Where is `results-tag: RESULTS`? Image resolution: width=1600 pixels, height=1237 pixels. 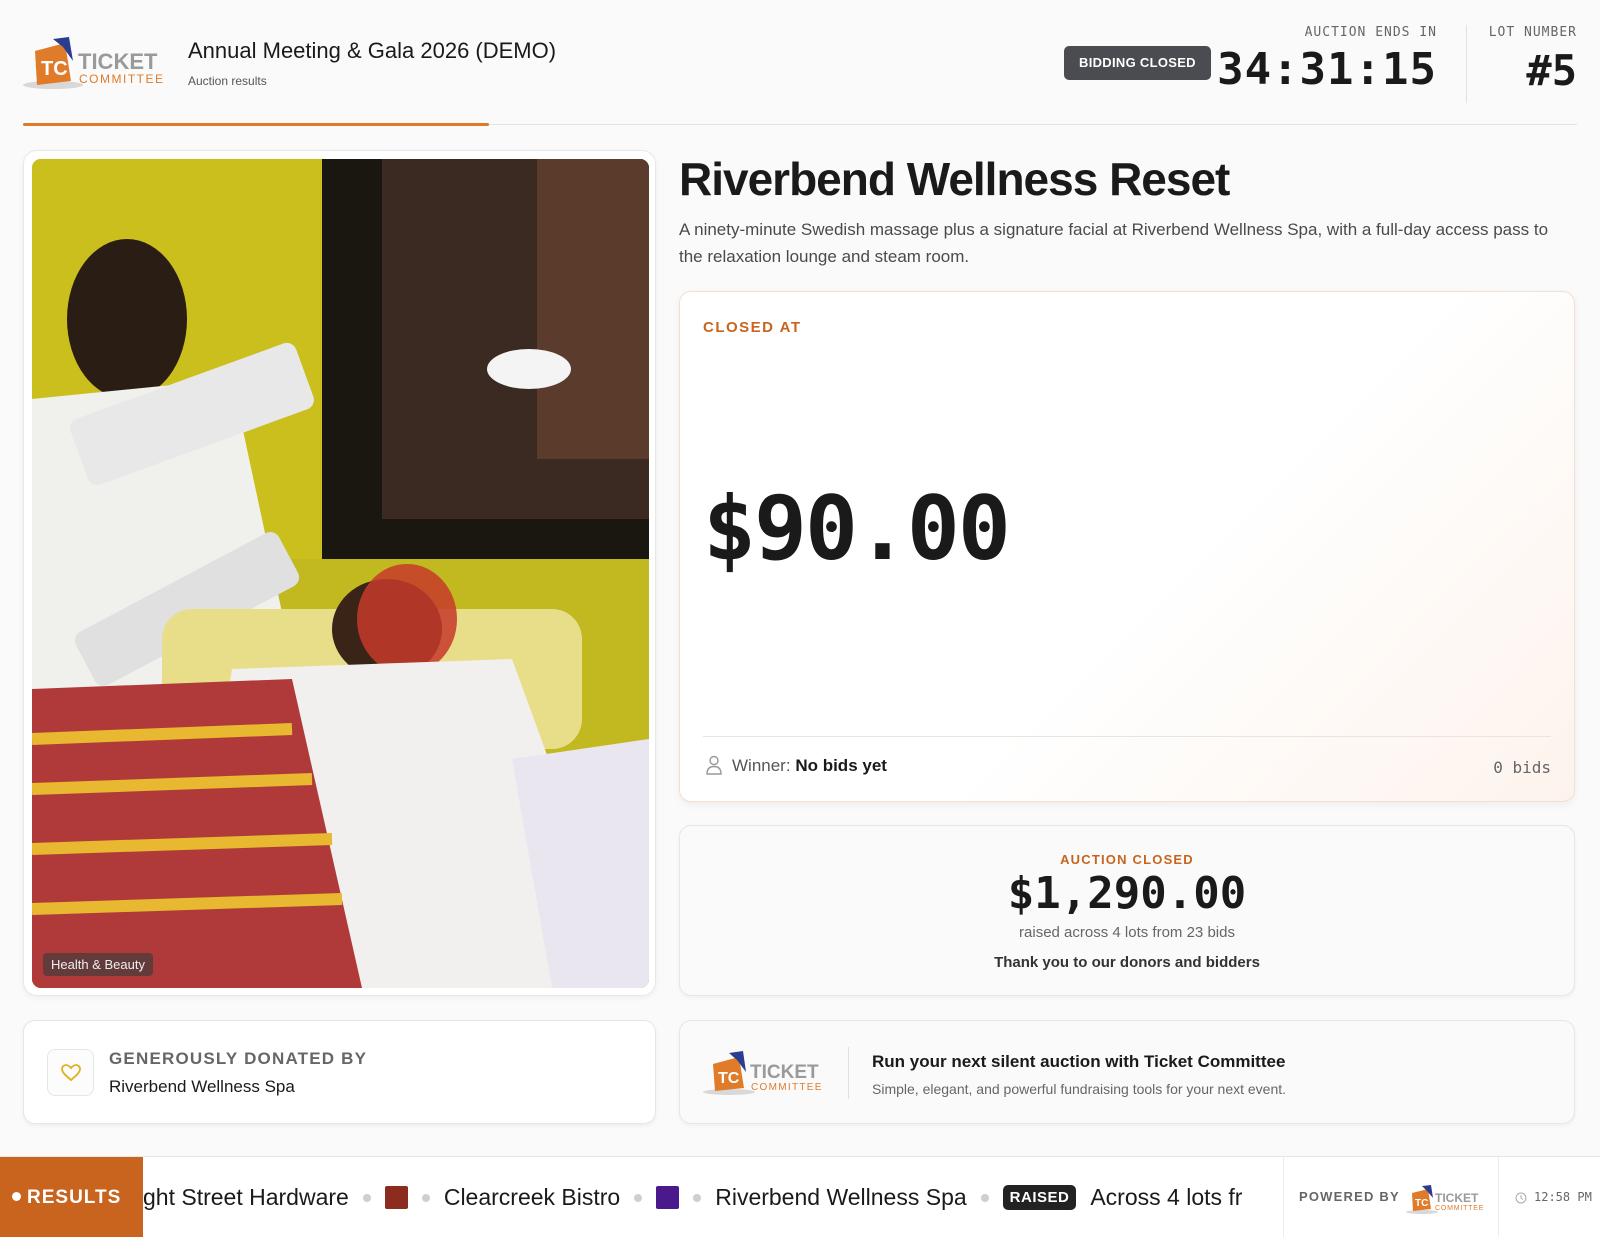 results-tag: RESULTS is located at coordinates (71, 1197).